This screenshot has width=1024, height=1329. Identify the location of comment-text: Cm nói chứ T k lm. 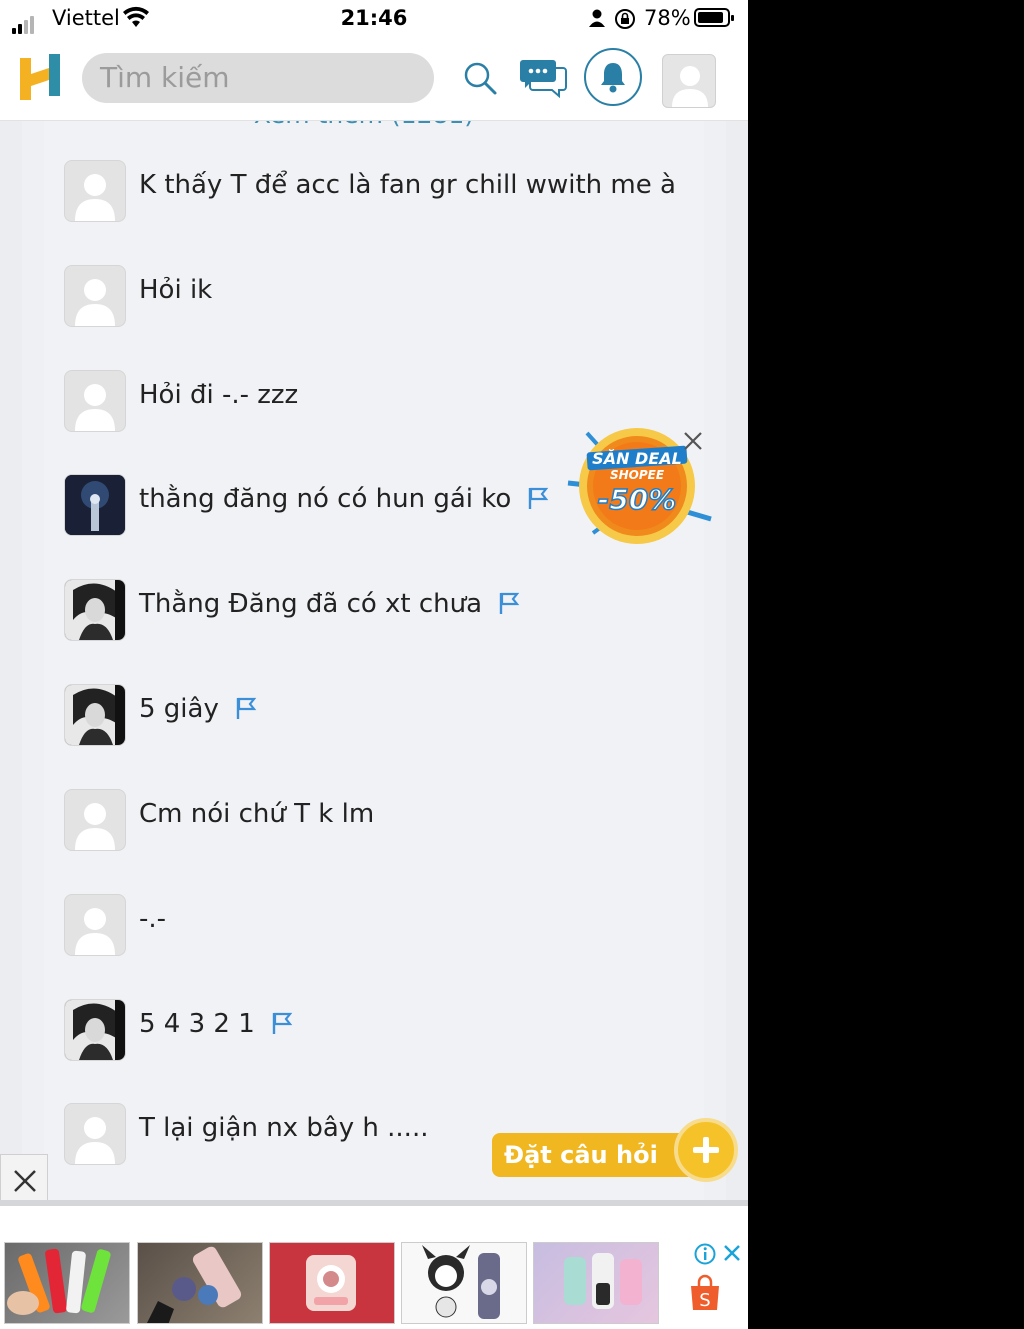
(256, 814).